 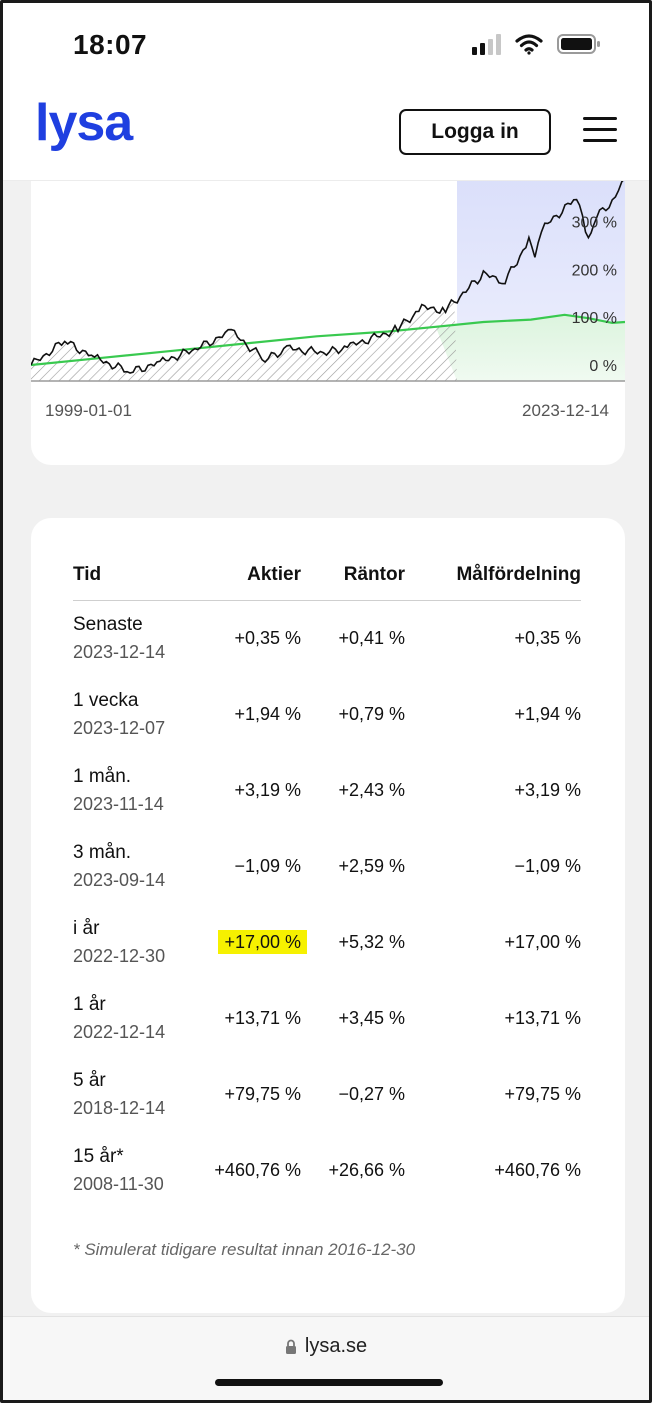 I want to click on y-tick-label: 0 %, so click(x=603, y=366).